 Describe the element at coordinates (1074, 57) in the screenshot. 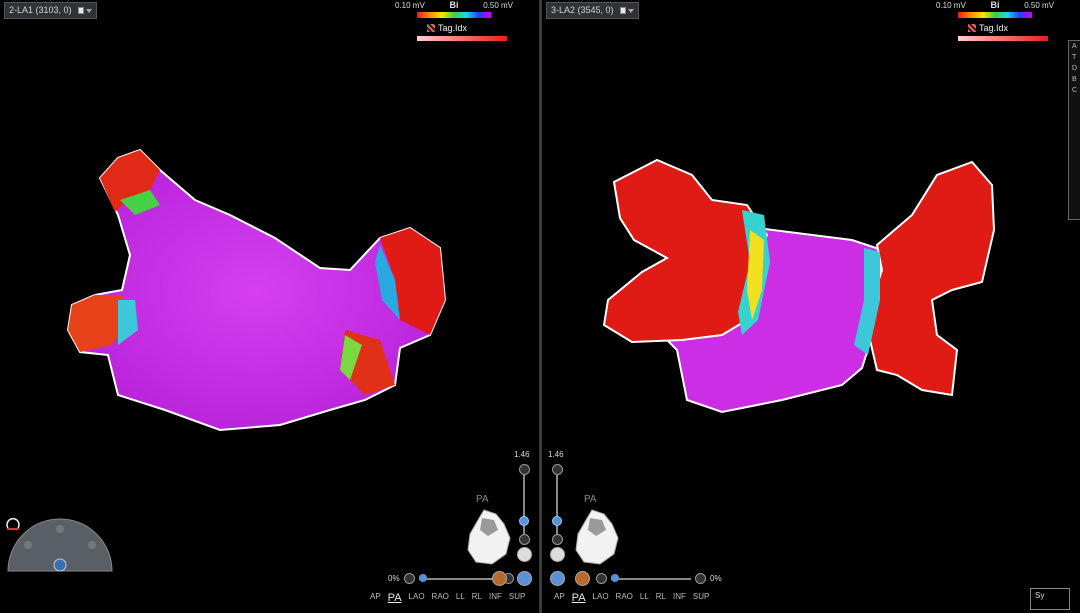

I see `side-line: T` at that location.